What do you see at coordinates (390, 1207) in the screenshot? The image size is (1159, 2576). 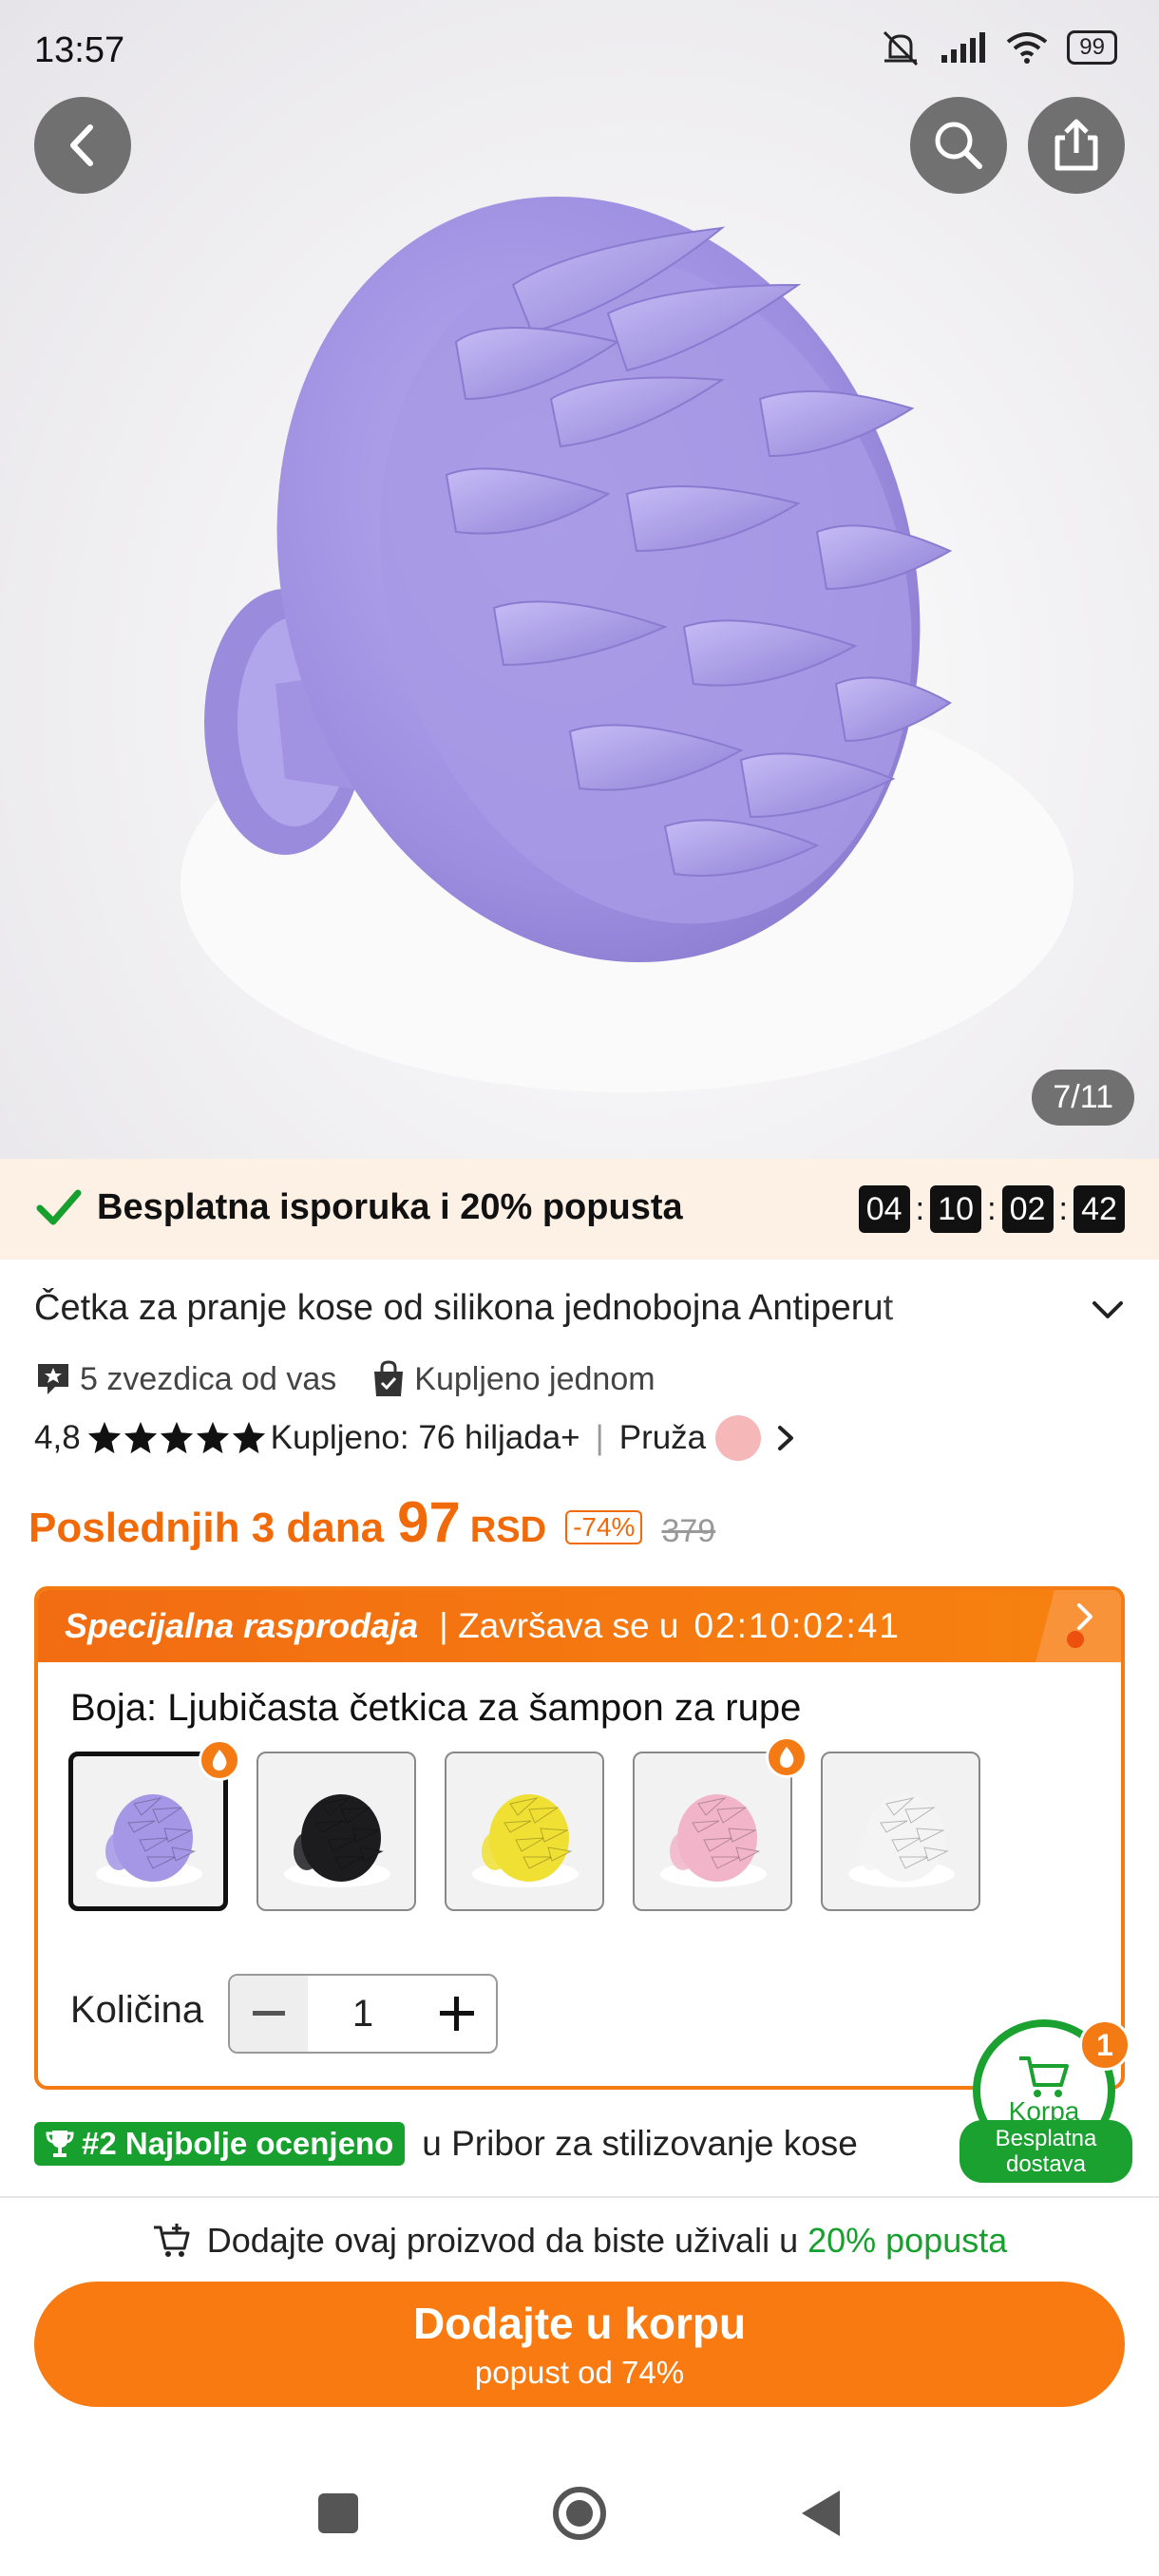 I see `promo-text: Besplatna isporuka i 20% popusta` at bounding box center [390, 1207].